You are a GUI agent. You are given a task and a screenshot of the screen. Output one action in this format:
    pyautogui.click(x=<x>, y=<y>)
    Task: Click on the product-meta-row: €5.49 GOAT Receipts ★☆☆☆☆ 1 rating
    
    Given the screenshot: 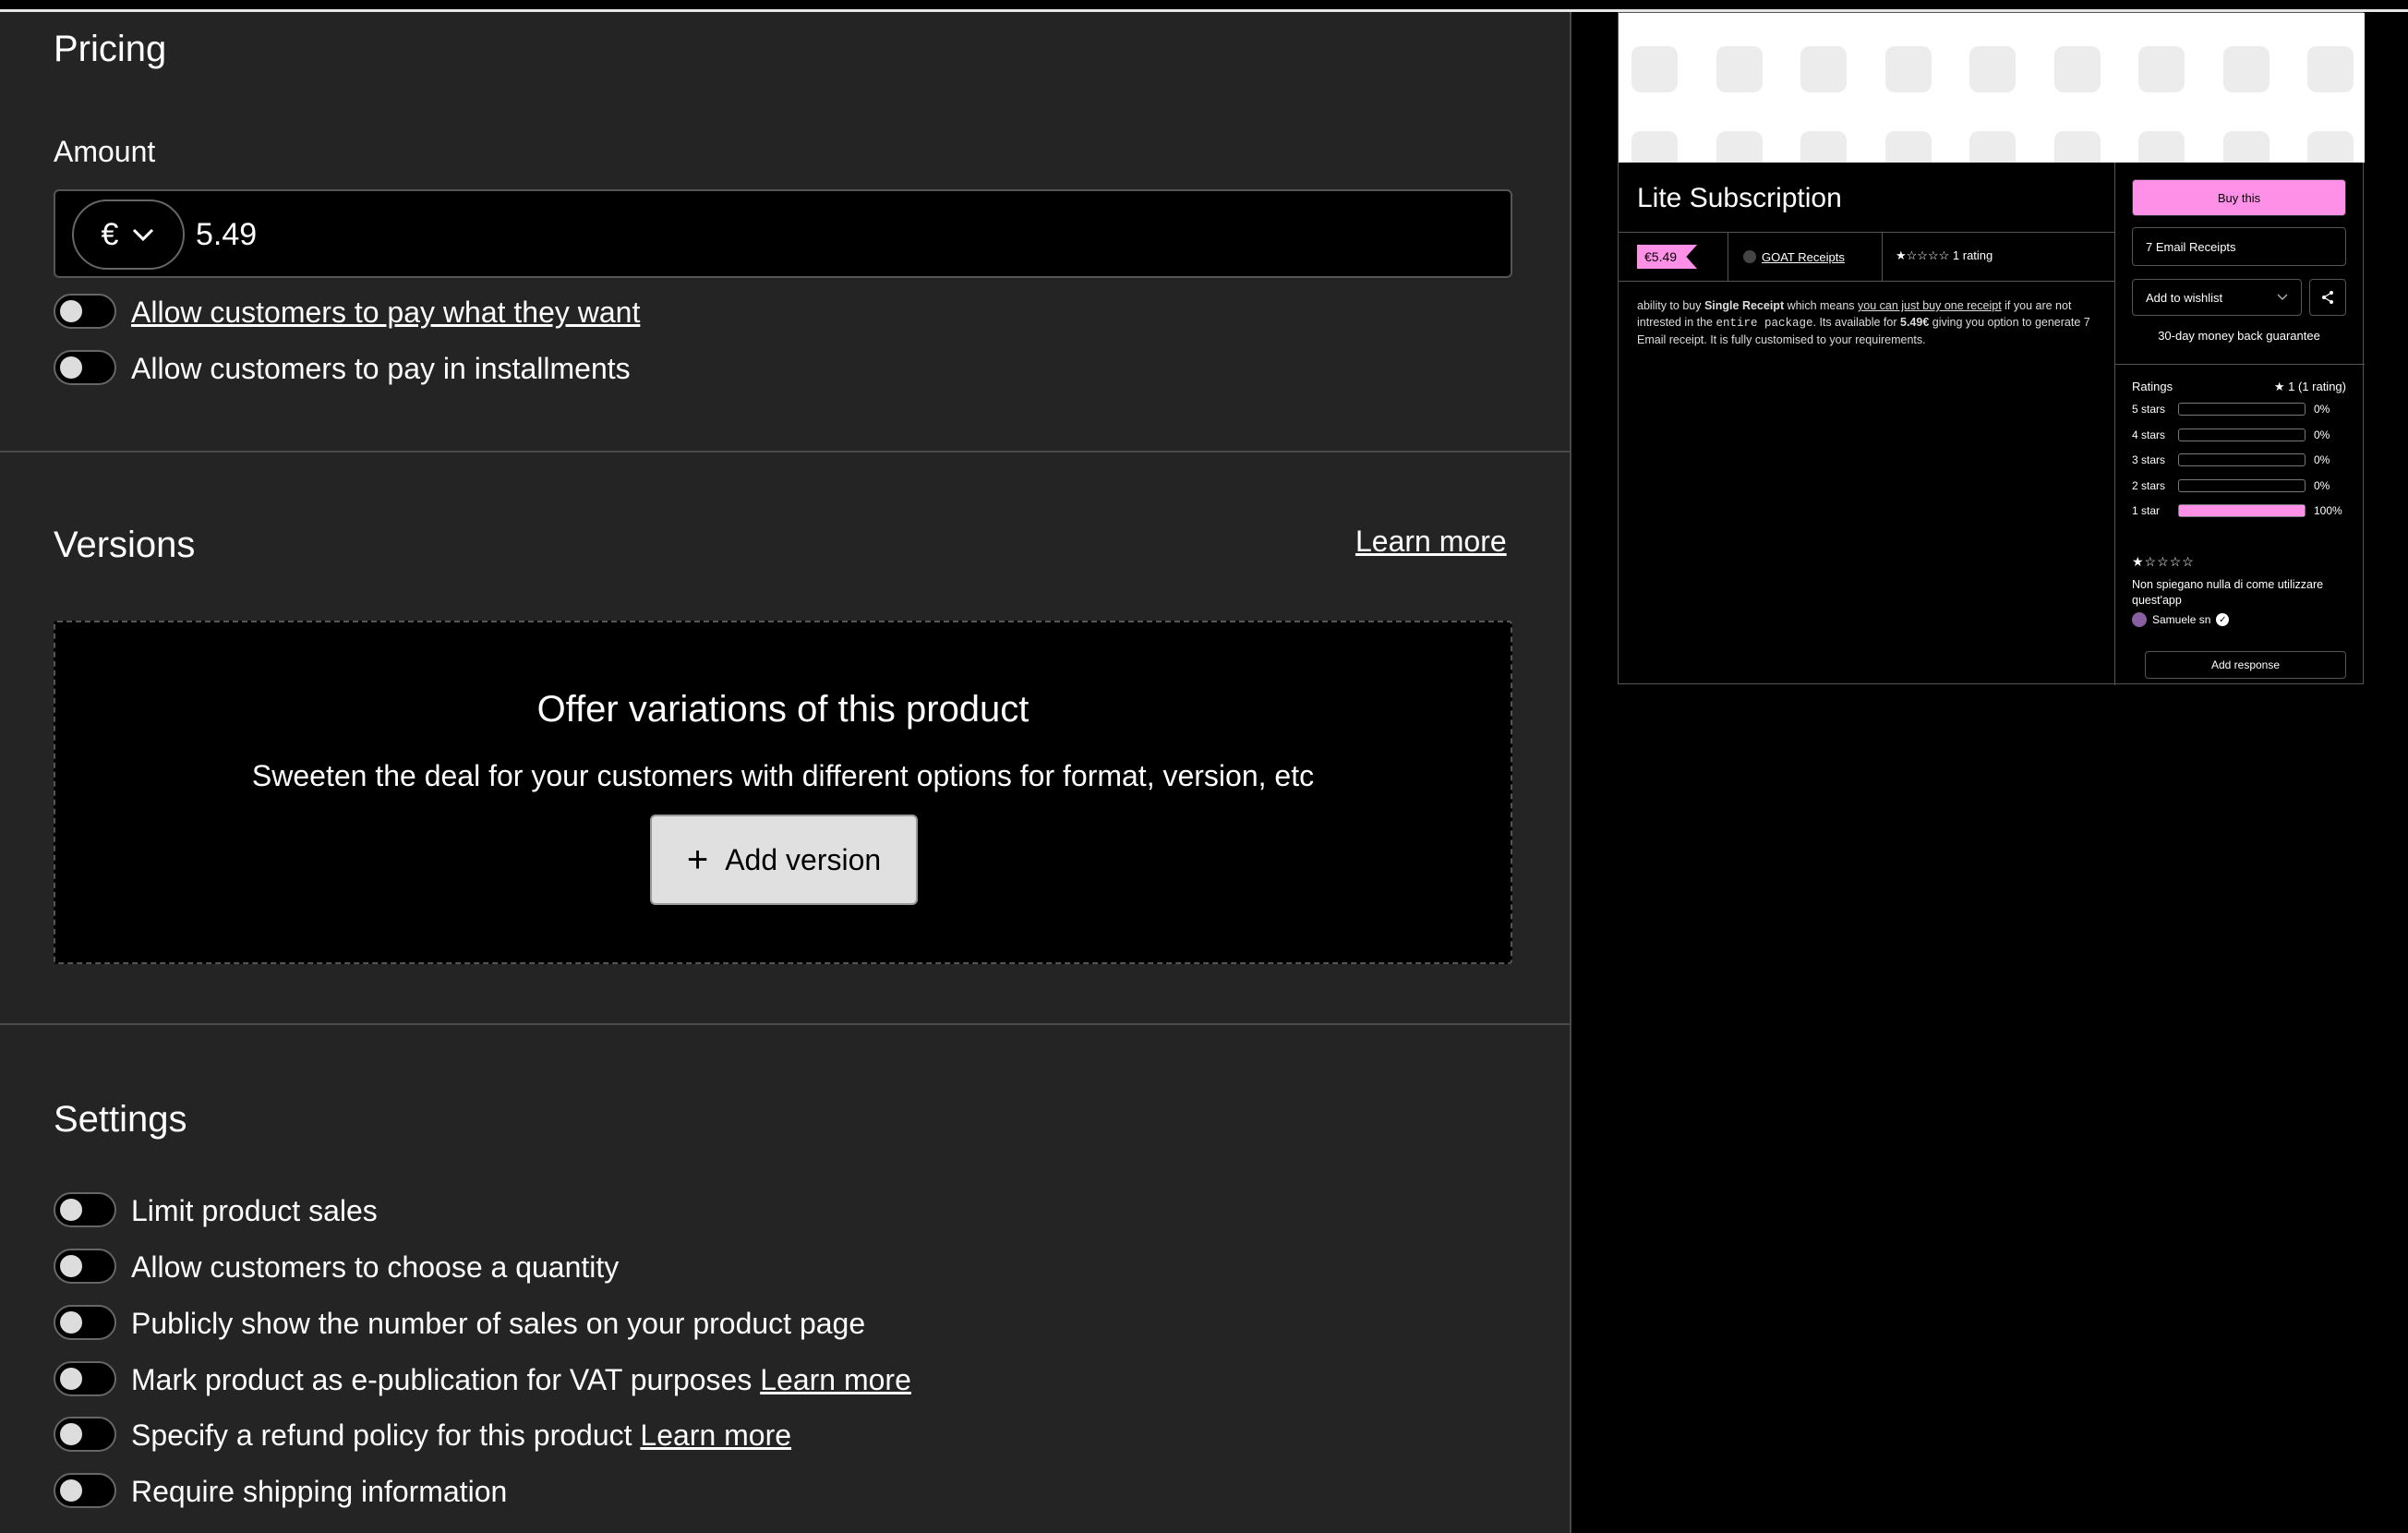 What is the action you would take?
    pyautogui.click(x=1867, y=257)
    